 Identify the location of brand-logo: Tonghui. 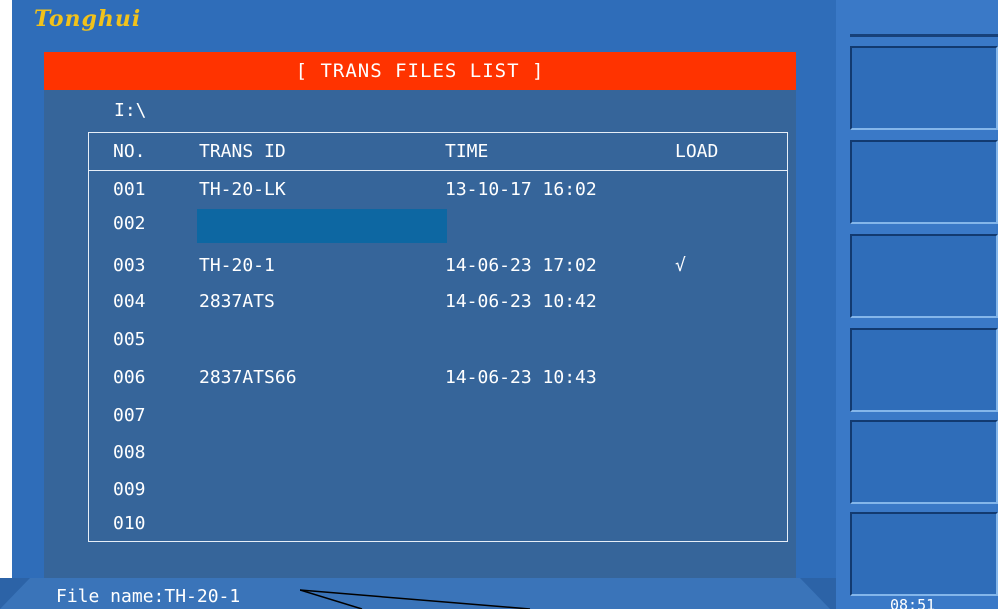
(88, 19).